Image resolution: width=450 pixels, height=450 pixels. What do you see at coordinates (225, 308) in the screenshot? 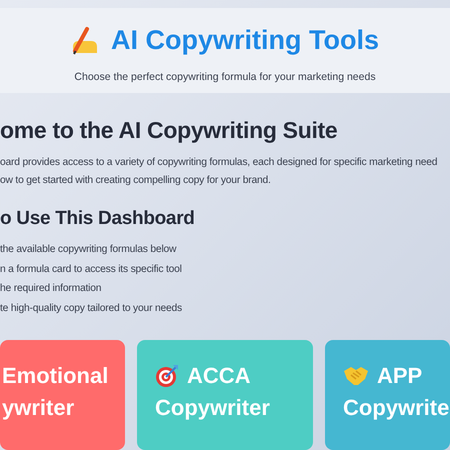
I see `guide-step: te high-quality copy tailored to your needs` at bounding box center [225, 308].